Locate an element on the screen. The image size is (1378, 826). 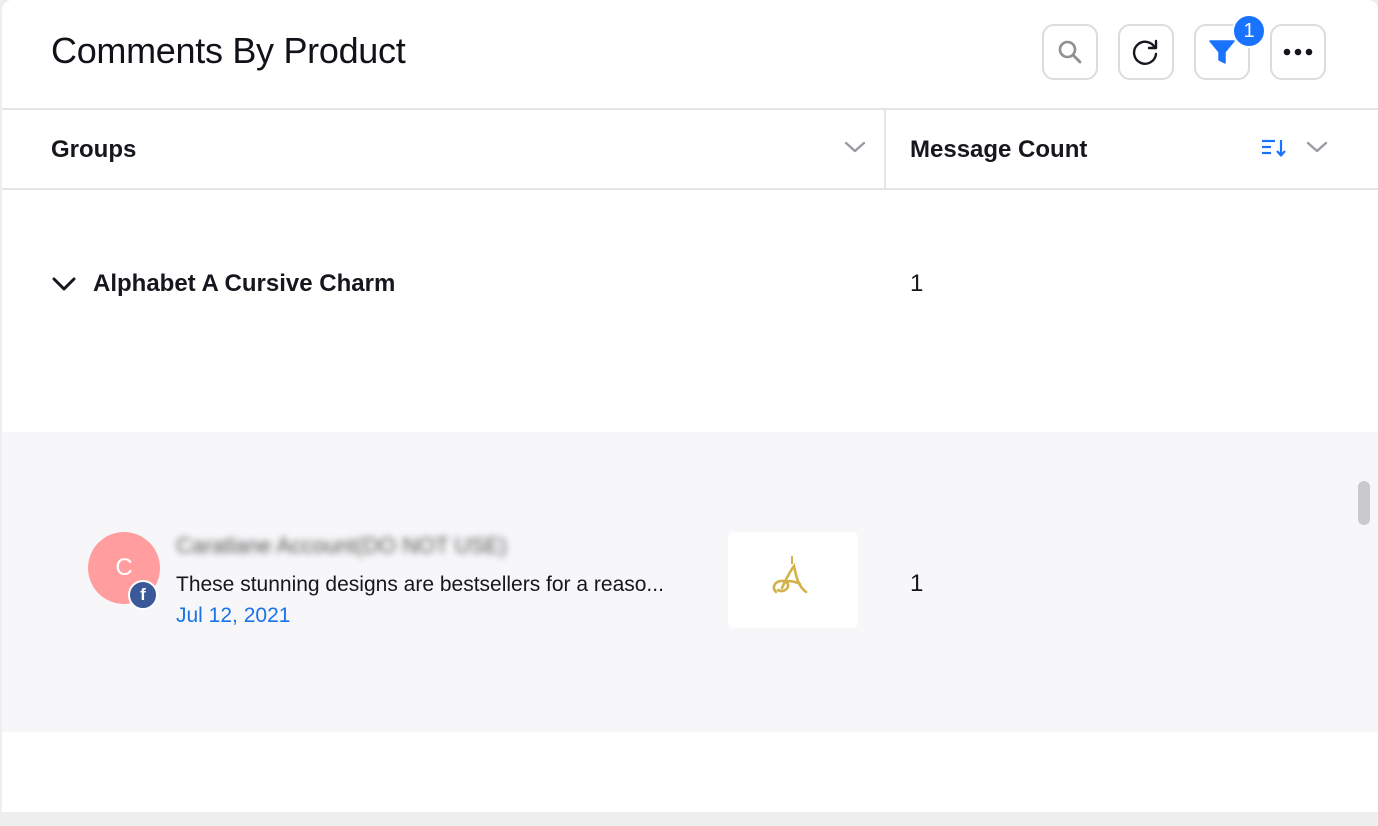
vertical-scrollbar-thumb is located at coordinates (1364, 503).